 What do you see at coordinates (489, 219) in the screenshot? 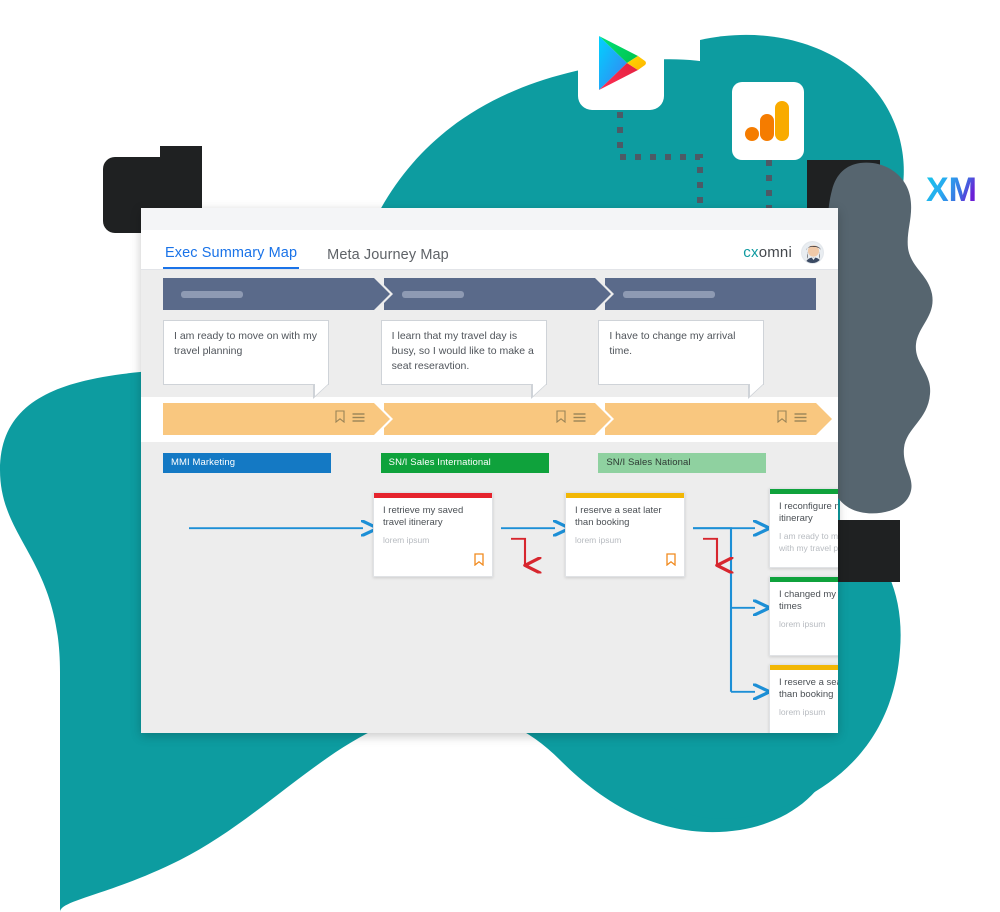
I see `window-titlebar` at bounding box center [489, 219].